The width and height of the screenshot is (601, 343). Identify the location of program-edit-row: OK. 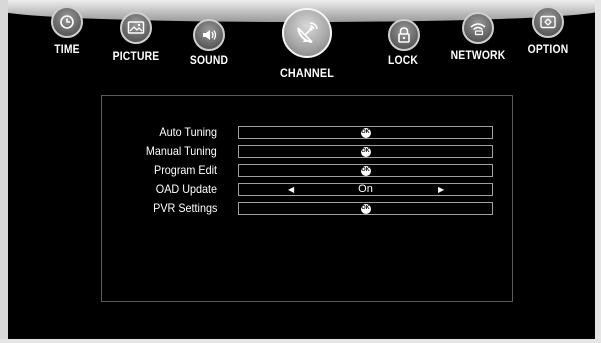
(365, 170).